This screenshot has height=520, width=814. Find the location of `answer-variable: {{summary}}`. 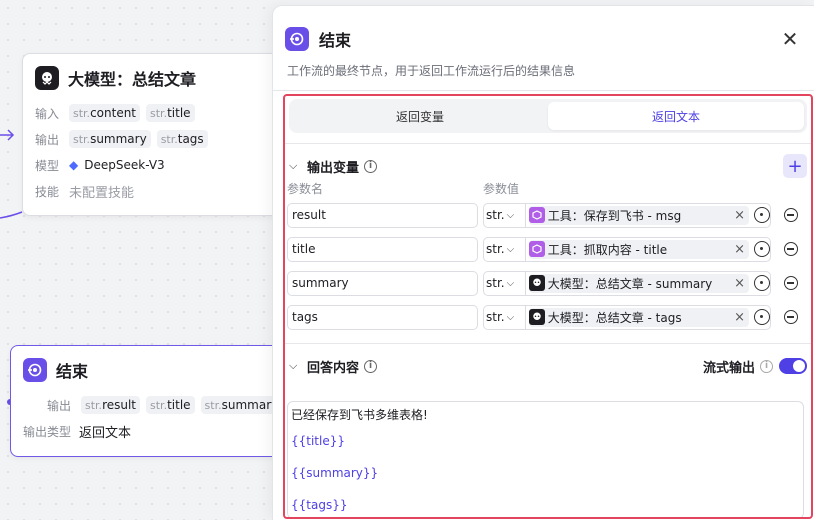

answer-variable: {{summary}} is located at coordinates (335, 473).